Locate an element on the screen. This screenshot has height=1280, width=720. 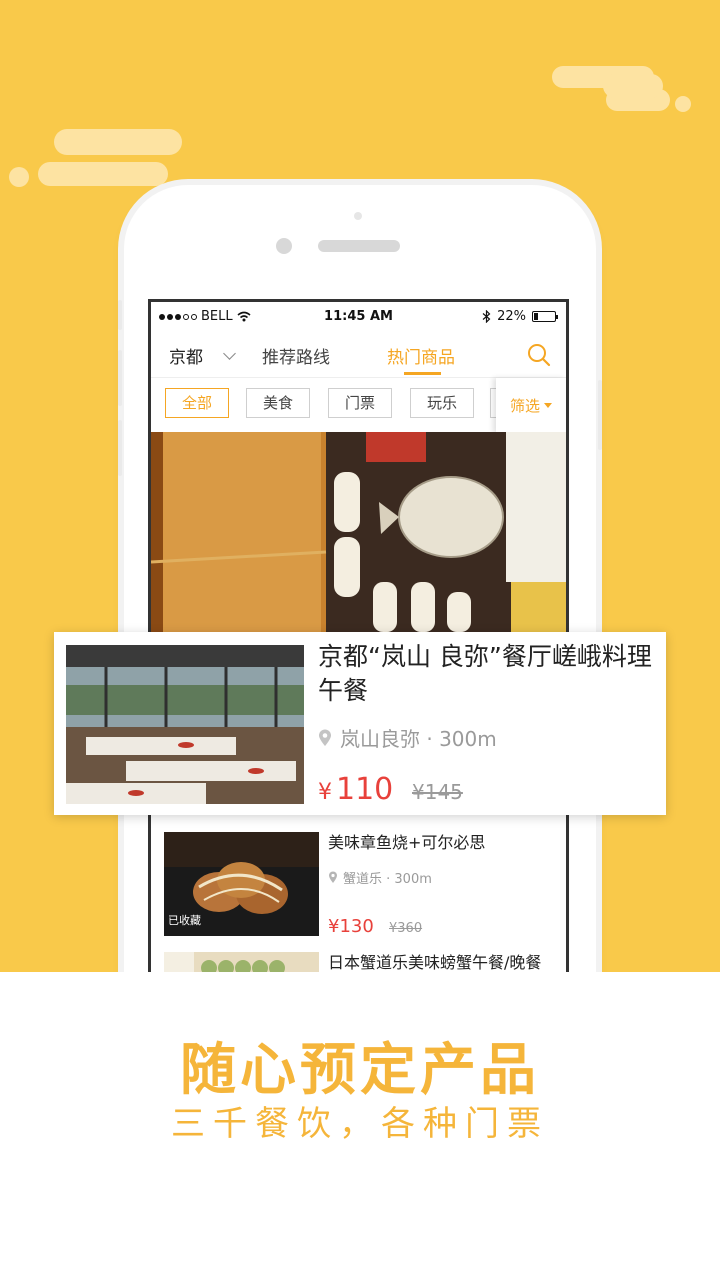
featured-price-currency: ¥ is located at coordinates (325, 792).